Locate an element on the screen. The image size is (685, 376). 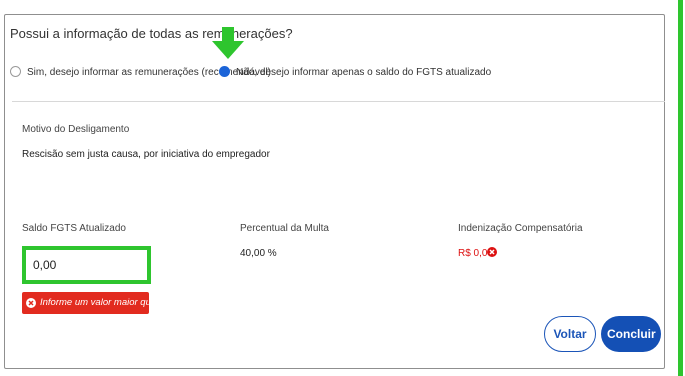
percentual-label: Percentual da Multa is located at coordinates (284, 228).